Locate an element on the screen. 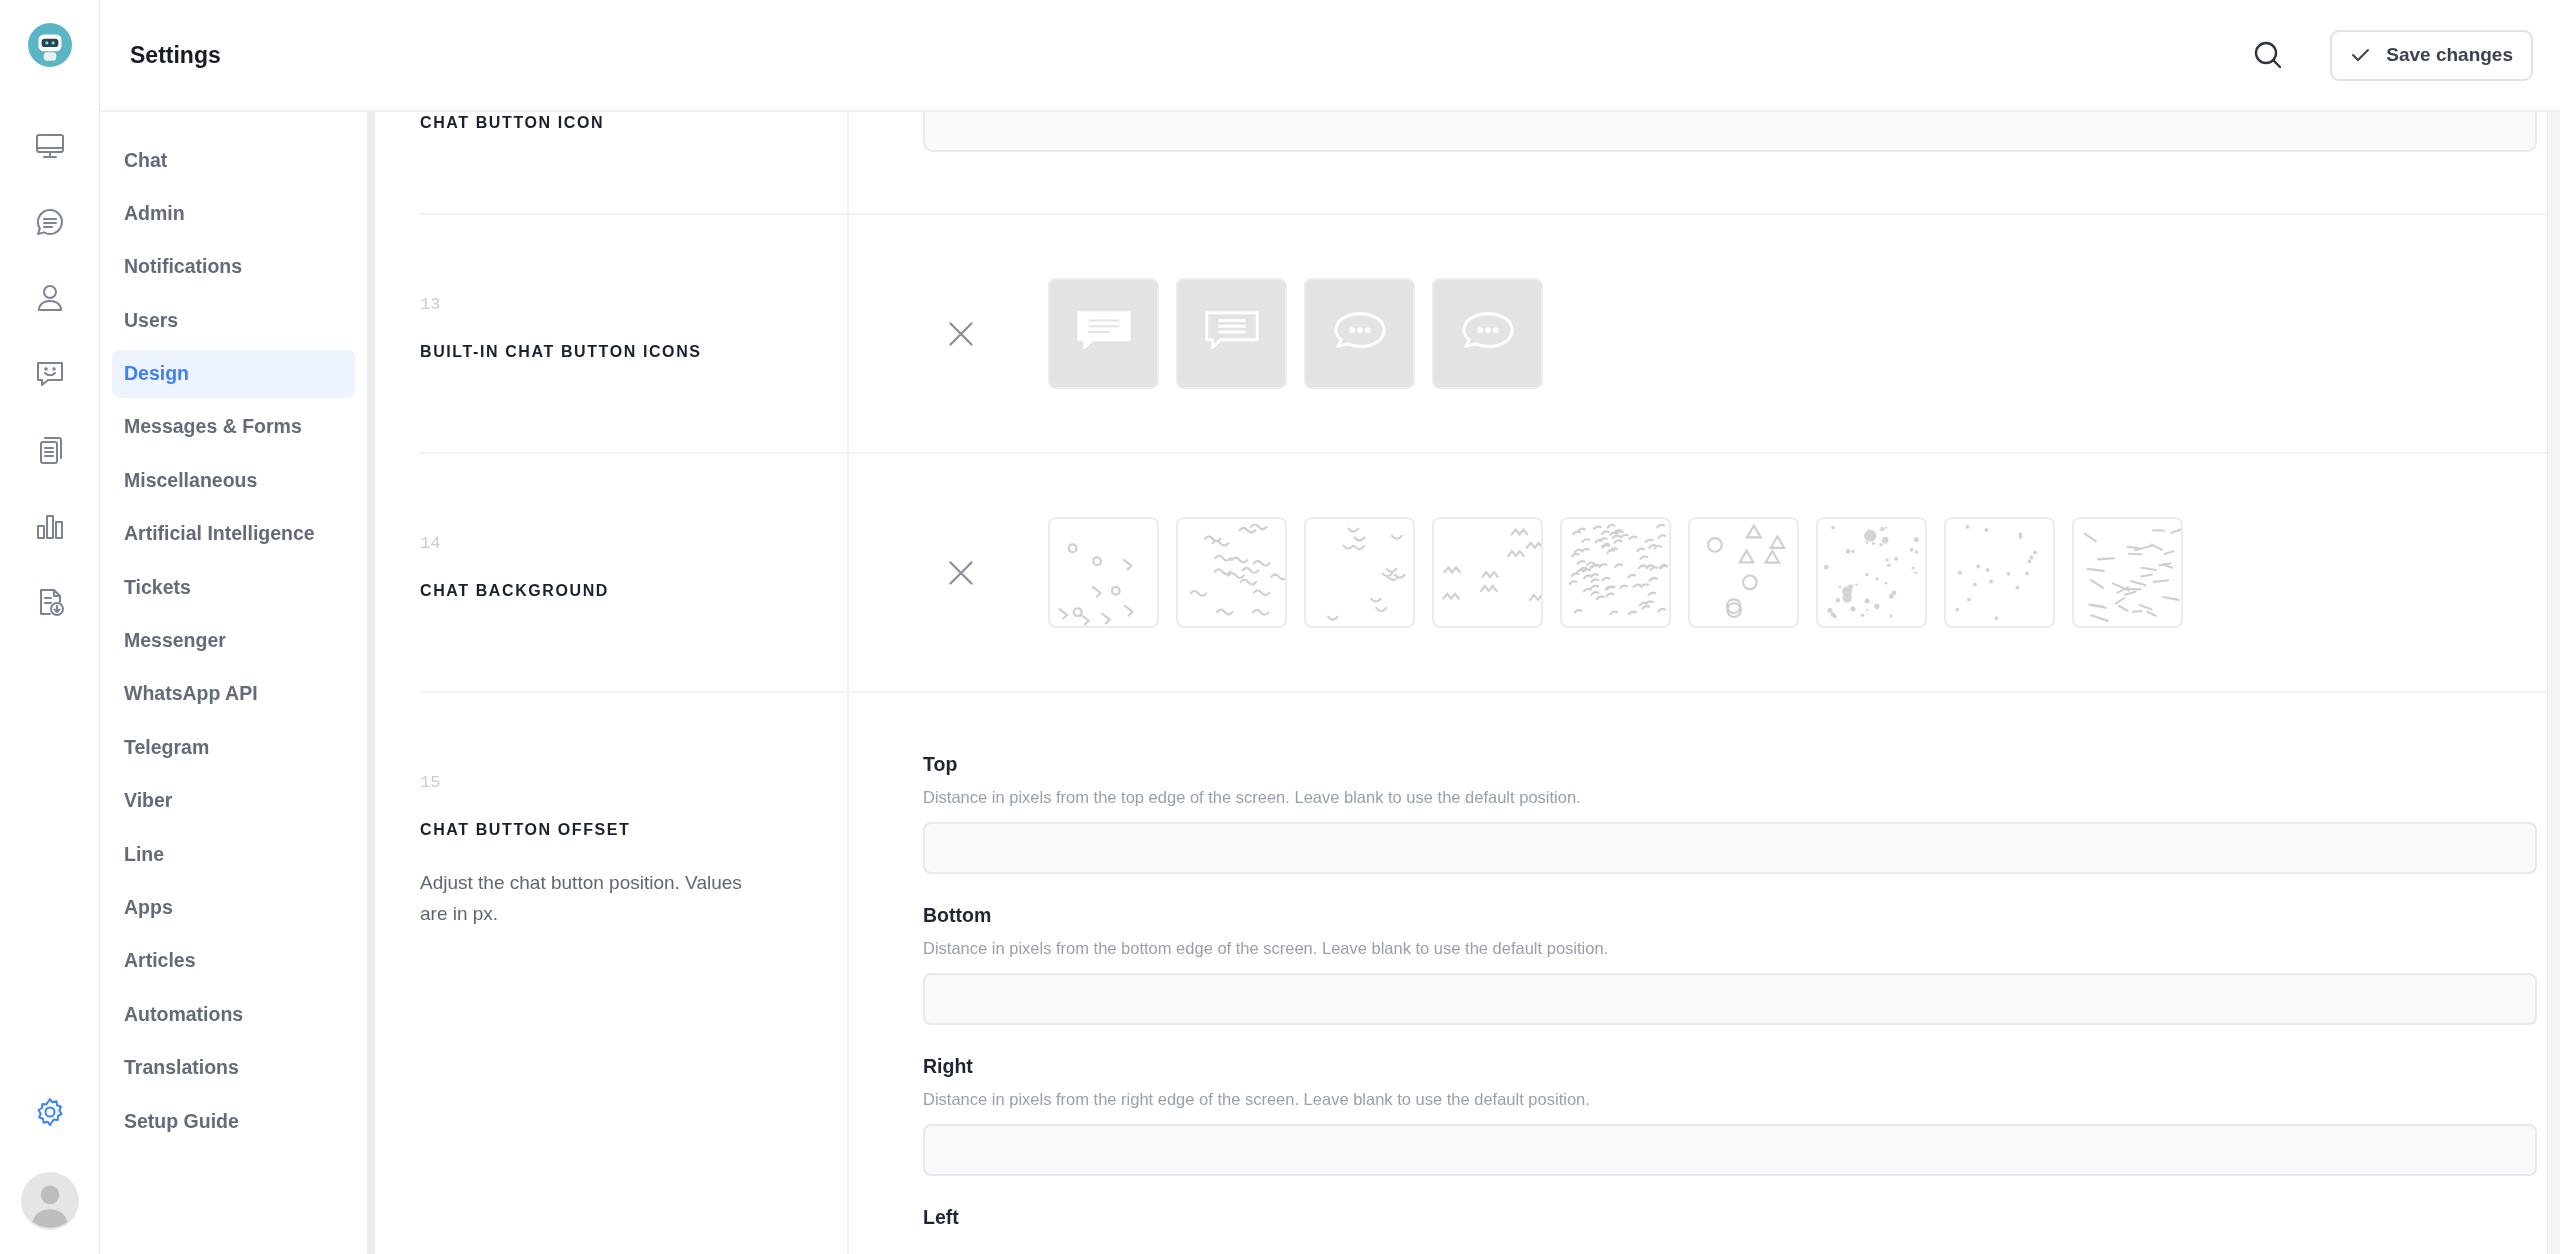  page-title: Settings is located at coordinates (176, 55).